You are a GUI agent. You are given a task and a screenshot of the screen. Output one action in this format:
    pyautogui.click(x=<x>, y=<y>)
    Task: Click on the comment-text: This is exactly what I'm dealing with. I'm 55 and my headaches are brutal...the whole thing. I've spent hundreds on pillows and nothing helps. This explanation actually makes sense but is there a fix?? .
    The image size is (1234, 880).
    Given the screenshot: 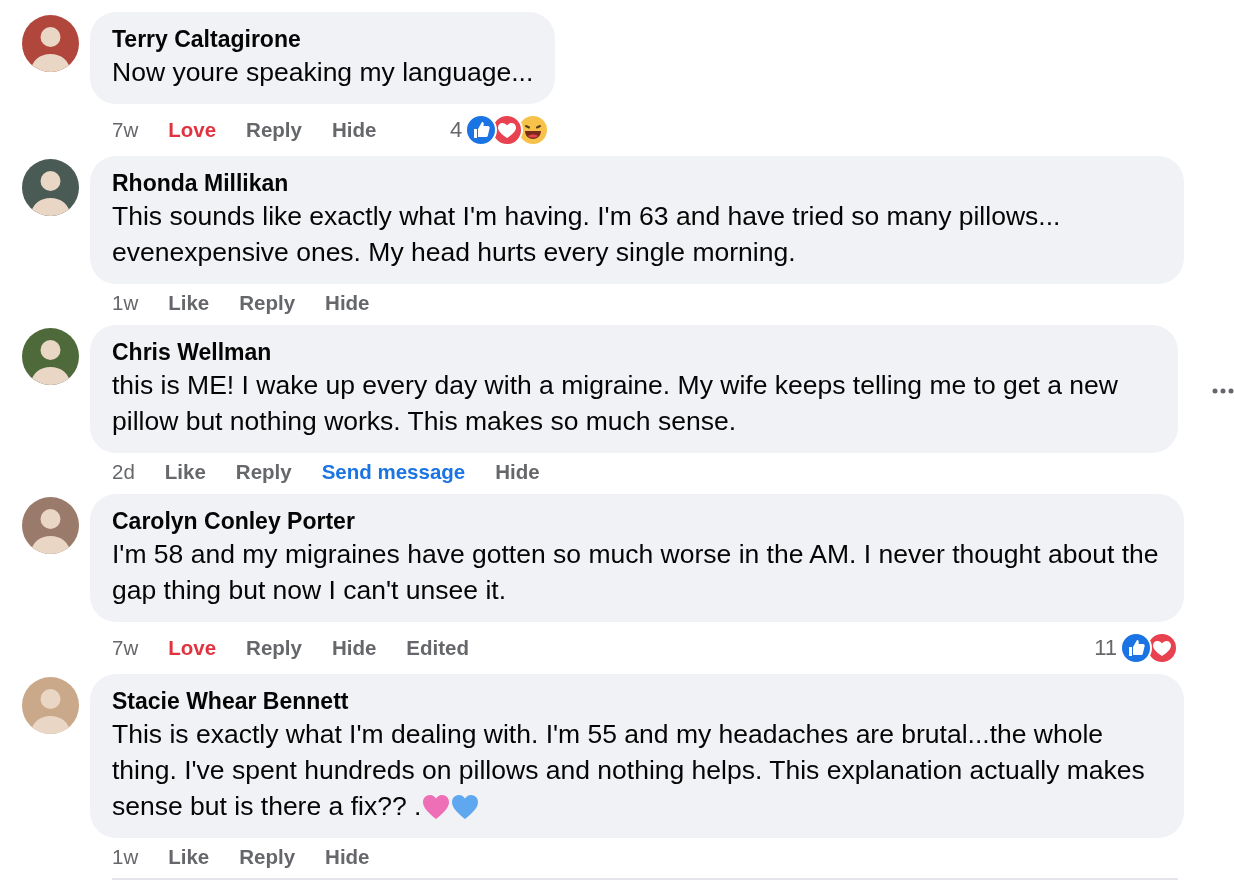 What is the action you would take?
    pyautogui.click(x=629, y=770)
    